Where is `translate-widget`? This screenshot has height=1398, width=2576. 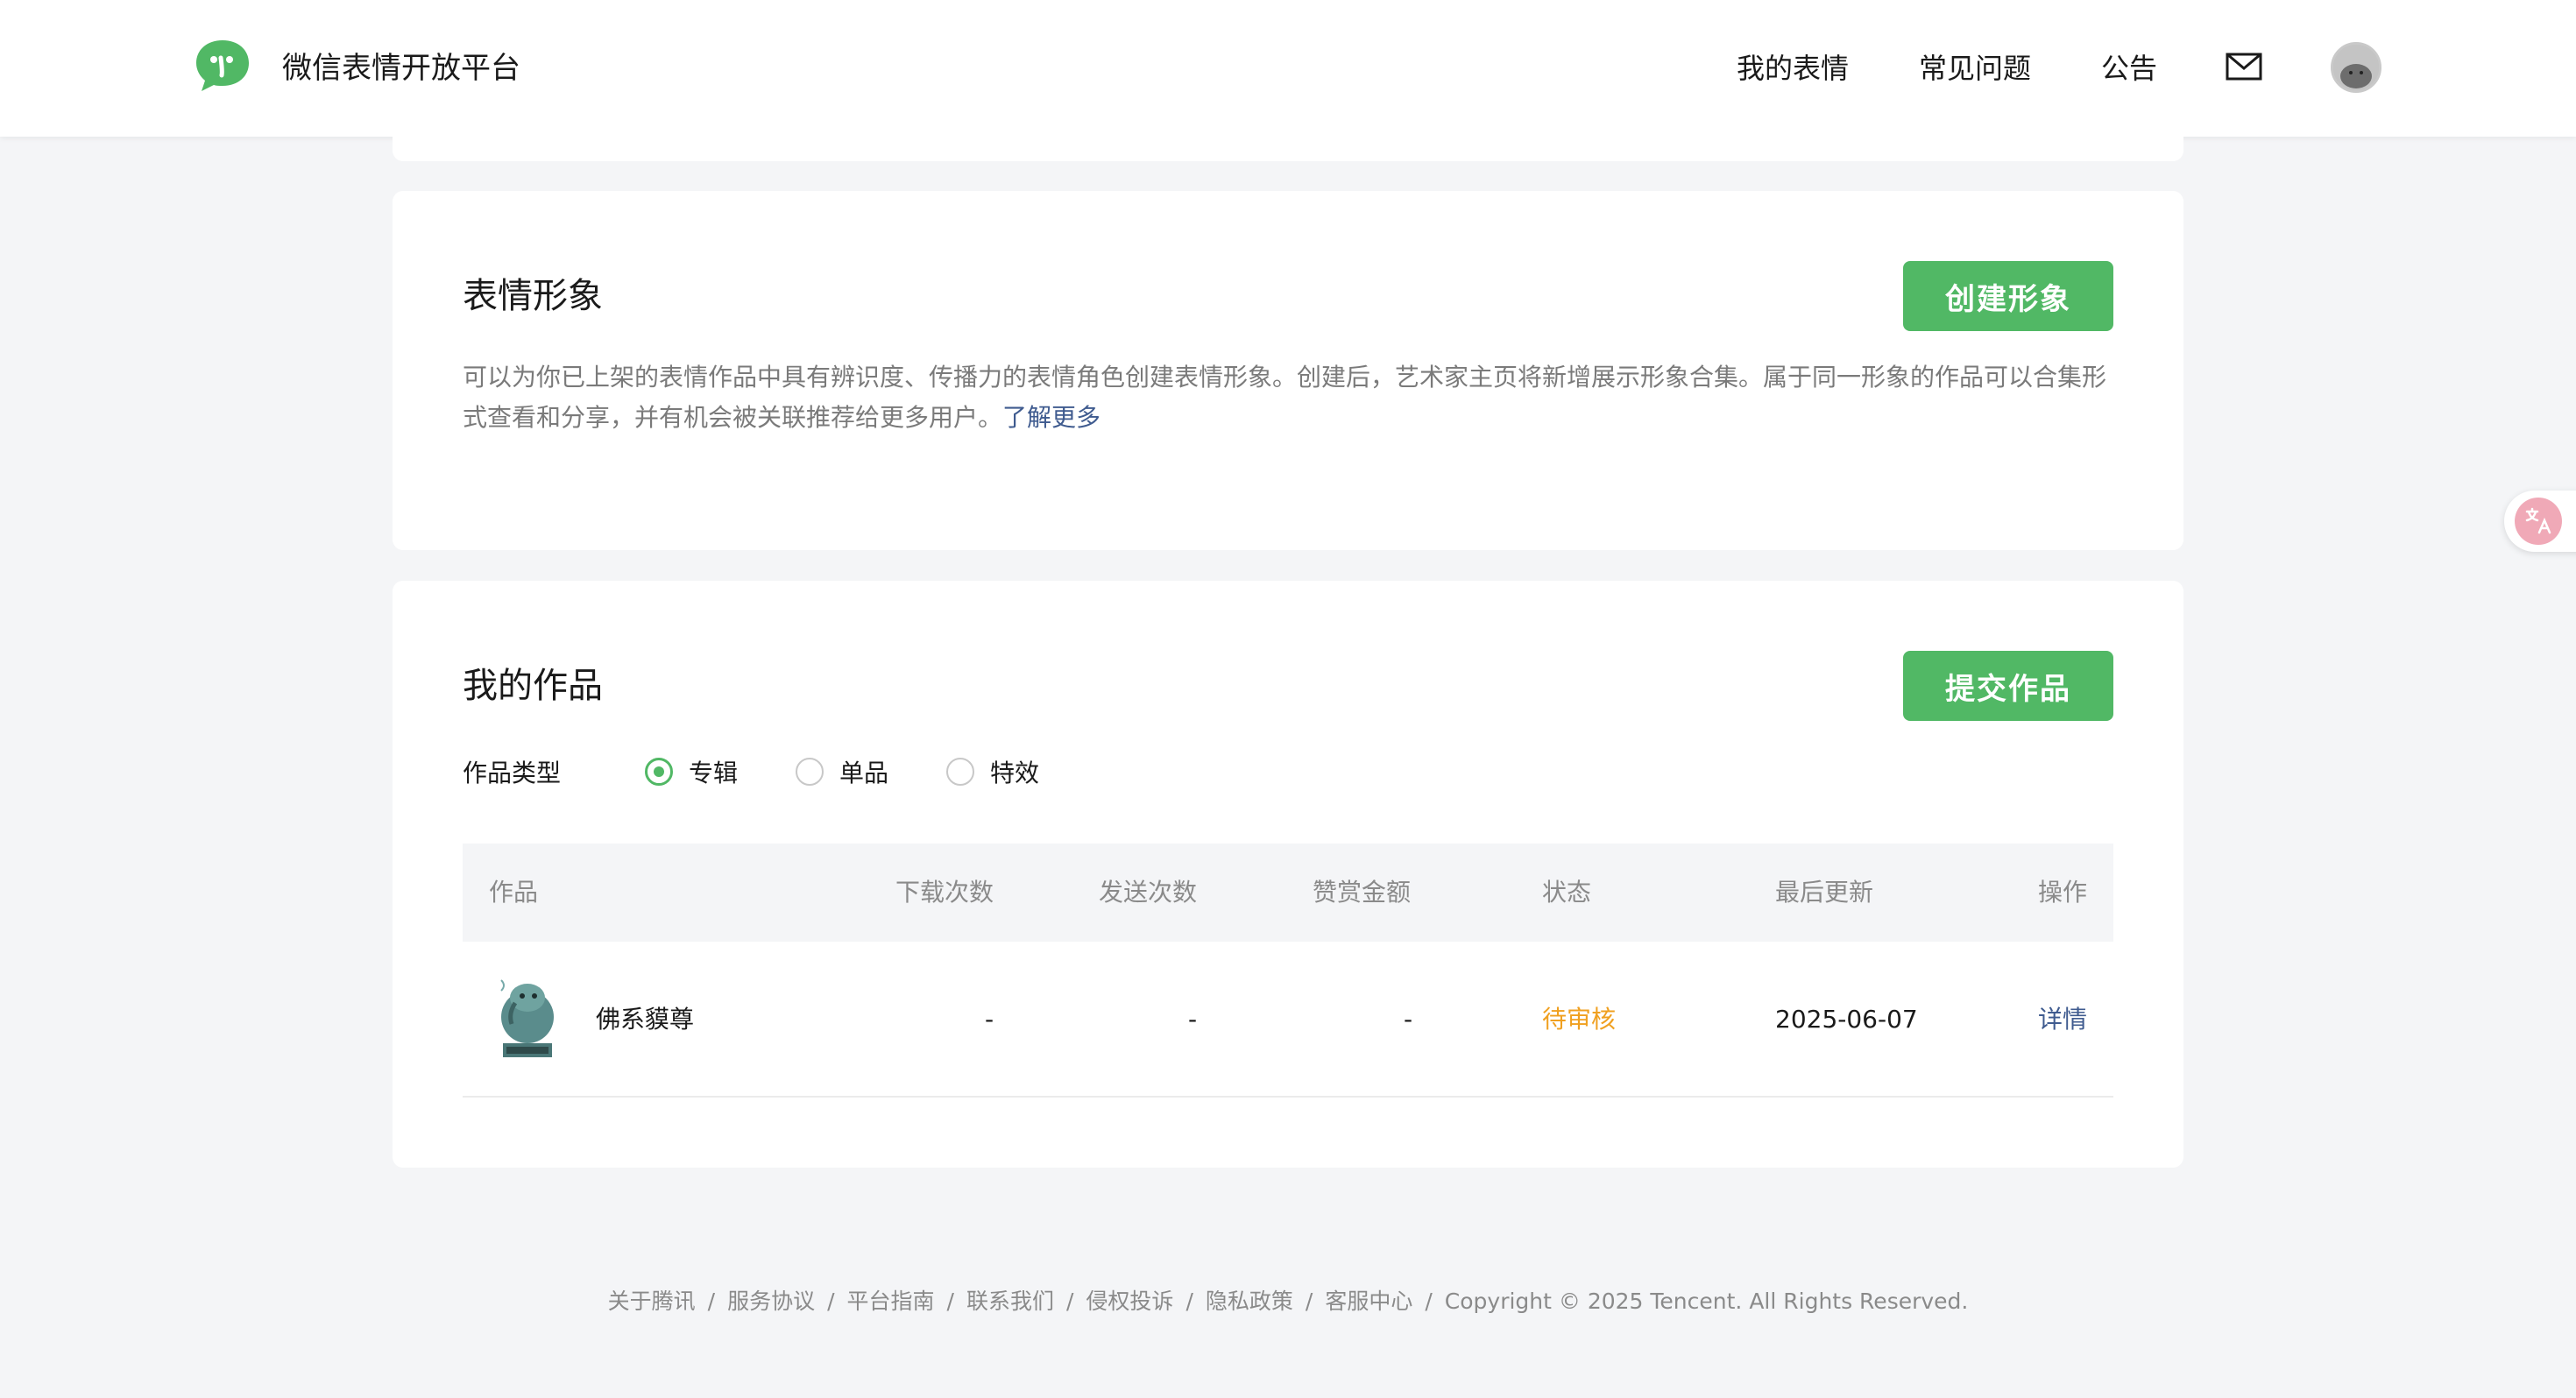 translate-widget is located at coordinates (2540, 521).